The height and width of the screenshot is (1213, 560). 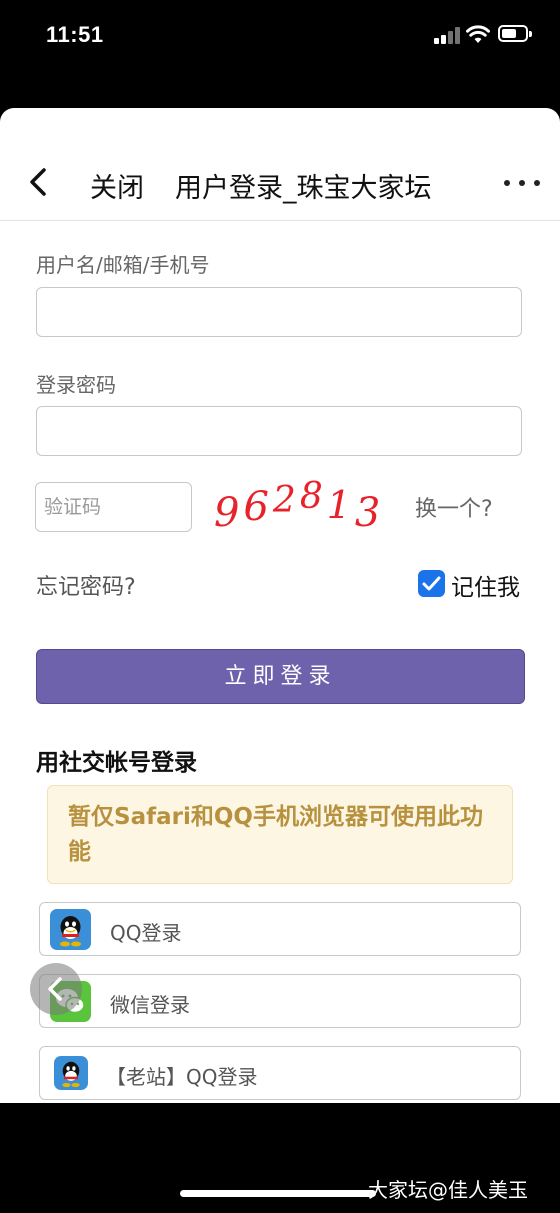 What do you see at coordinates (280, 676) in the screenshot?
I see `login-button: 立即登录` at bounding box center [280, 676].